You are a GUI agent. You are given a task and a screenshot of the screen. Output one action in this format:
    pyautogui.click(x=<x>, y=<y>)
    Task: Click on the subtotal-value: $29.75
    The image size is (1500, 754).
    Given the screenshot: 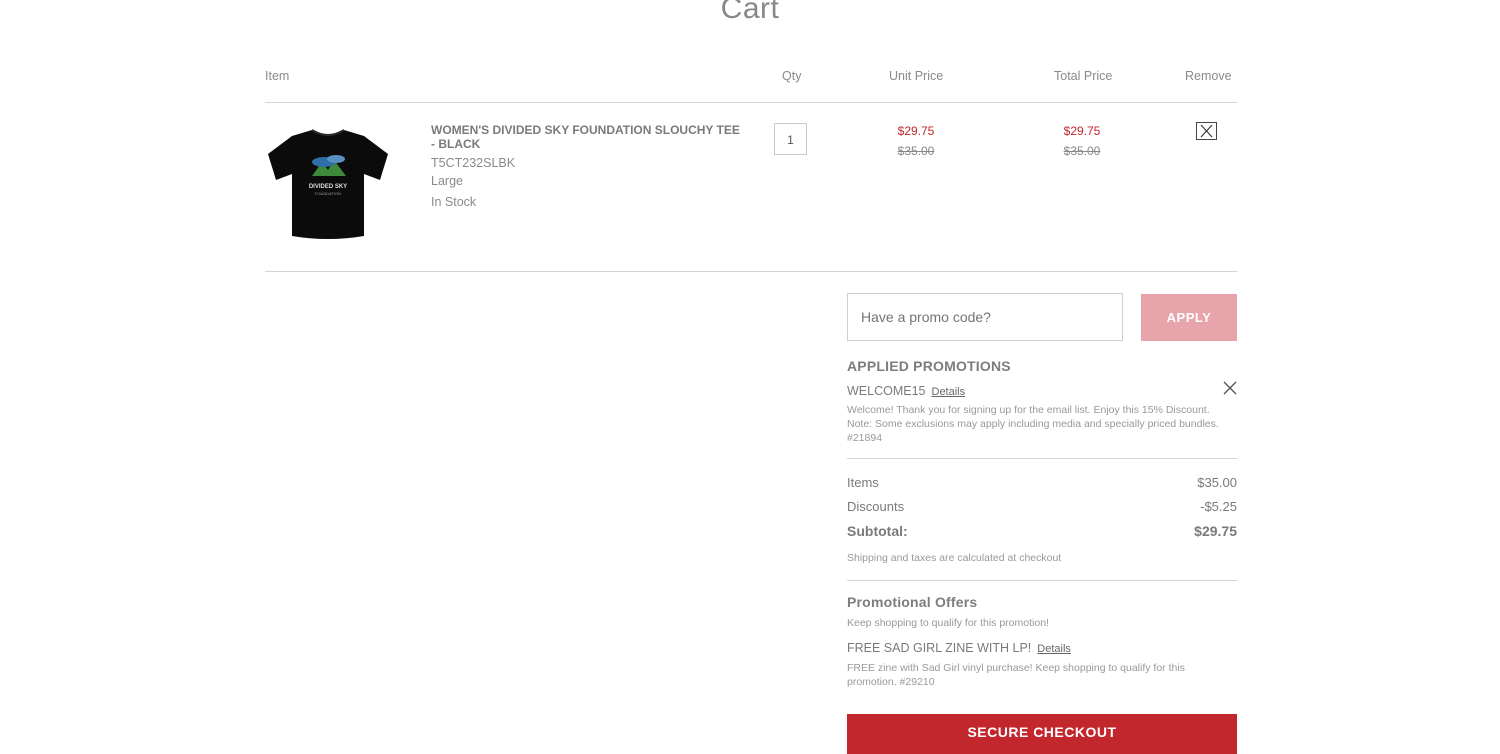 What is the action you would take?
    pyautogui.click(x=1215, y=531)
    